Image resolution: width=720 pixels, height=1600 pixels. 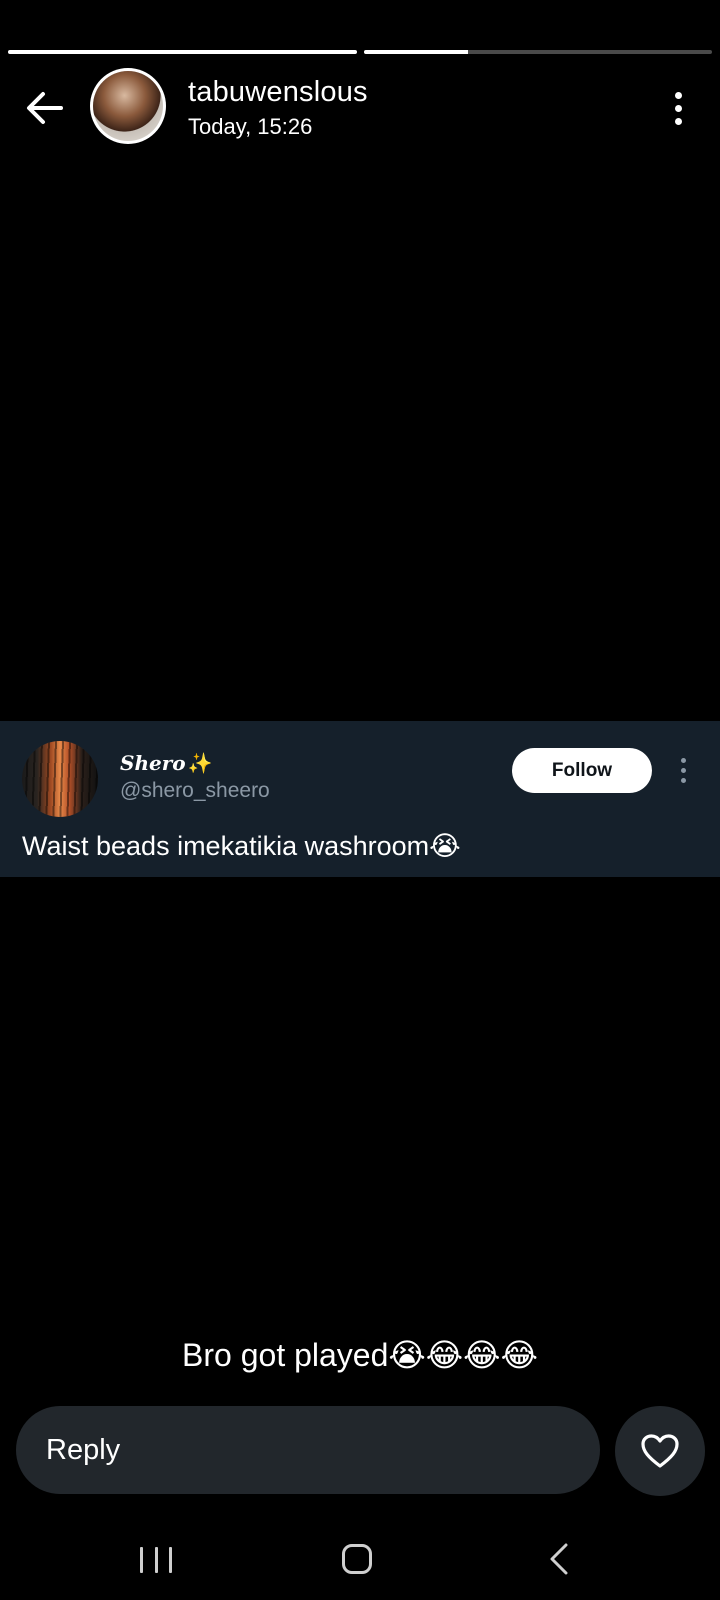 I want to click on back-chevron-icon, so click(x=559, y=1559).